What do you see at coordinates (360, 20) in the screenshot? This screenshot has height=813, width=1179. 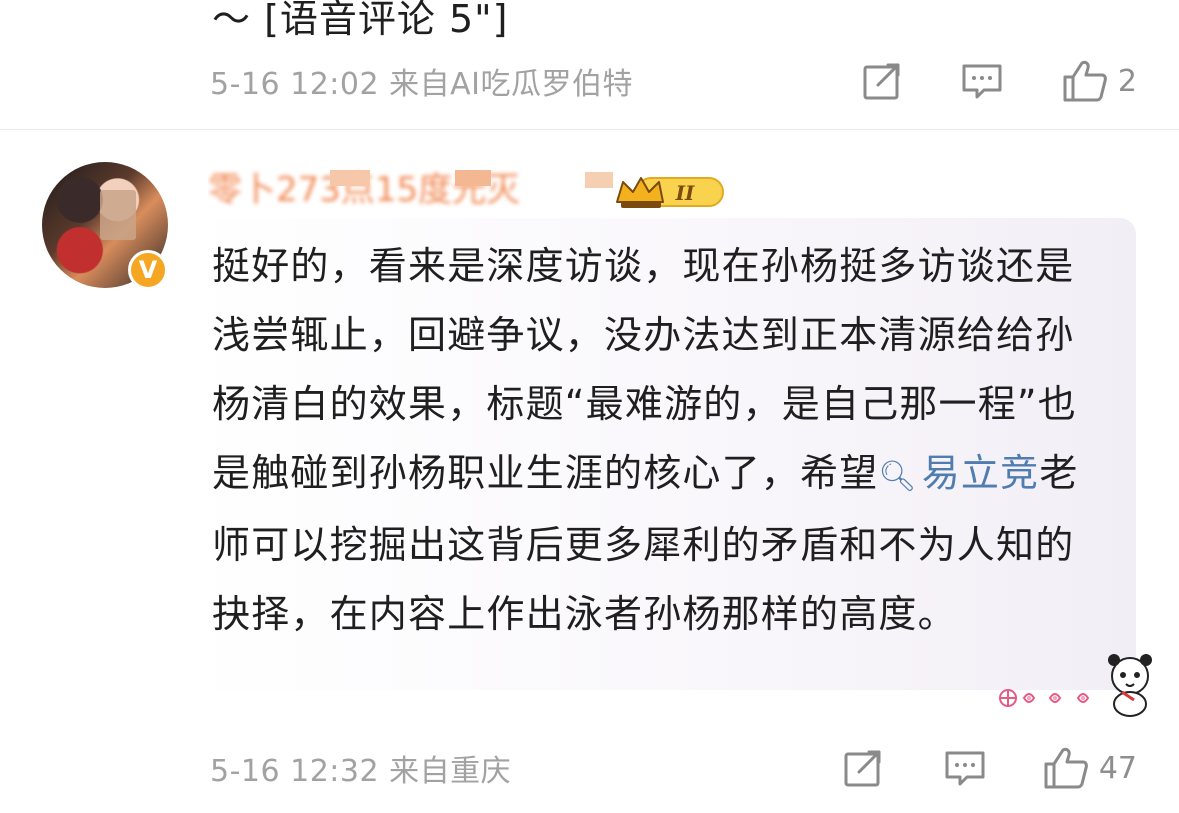 I see `previous-comment-text: ～ [语音评论 5"]` at bounding box center [360, 20].